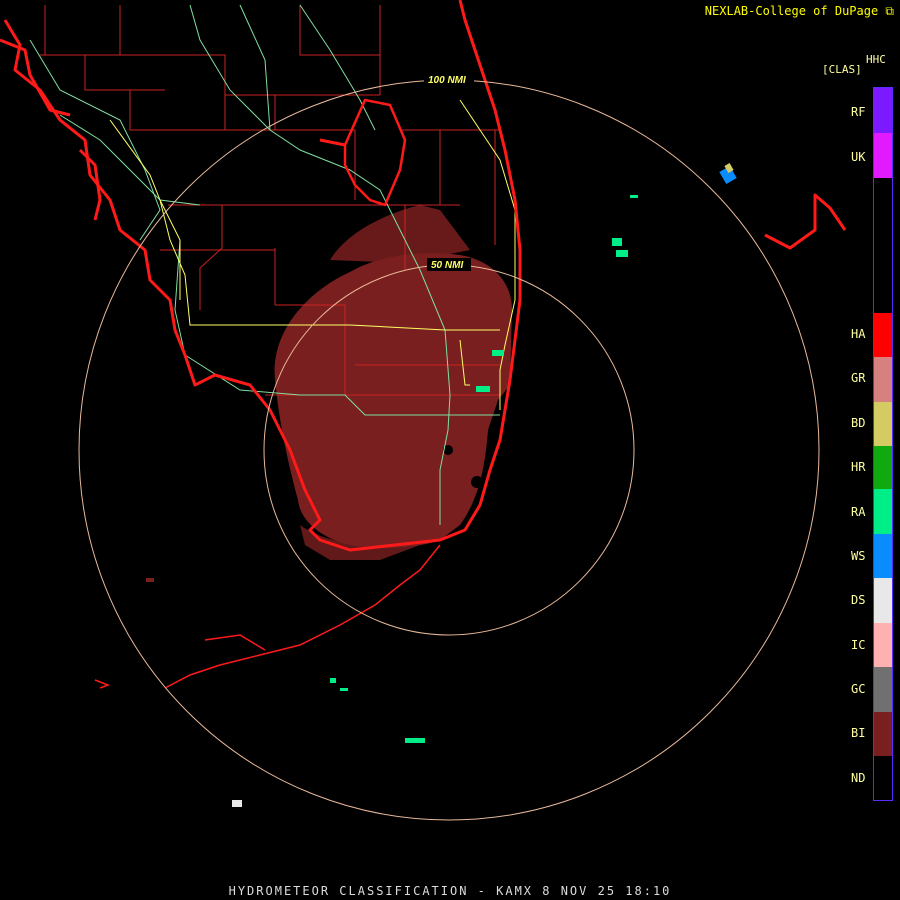 Image resolution: width=900 pixels, height=900 pixels. Describe the element at coordinates (267, 616) in the screenshot. I see `florida-keys` at that location.